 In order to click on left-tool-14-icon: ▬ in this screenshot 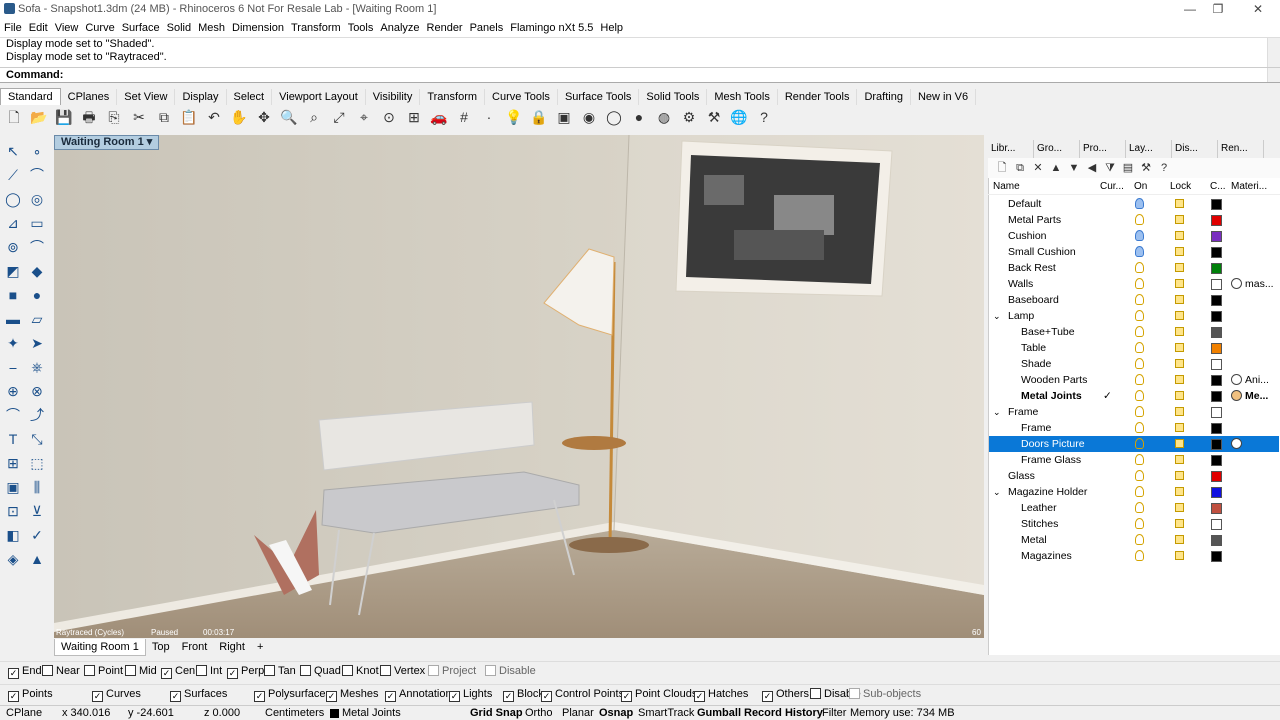, I will do `click(13, 319)`.